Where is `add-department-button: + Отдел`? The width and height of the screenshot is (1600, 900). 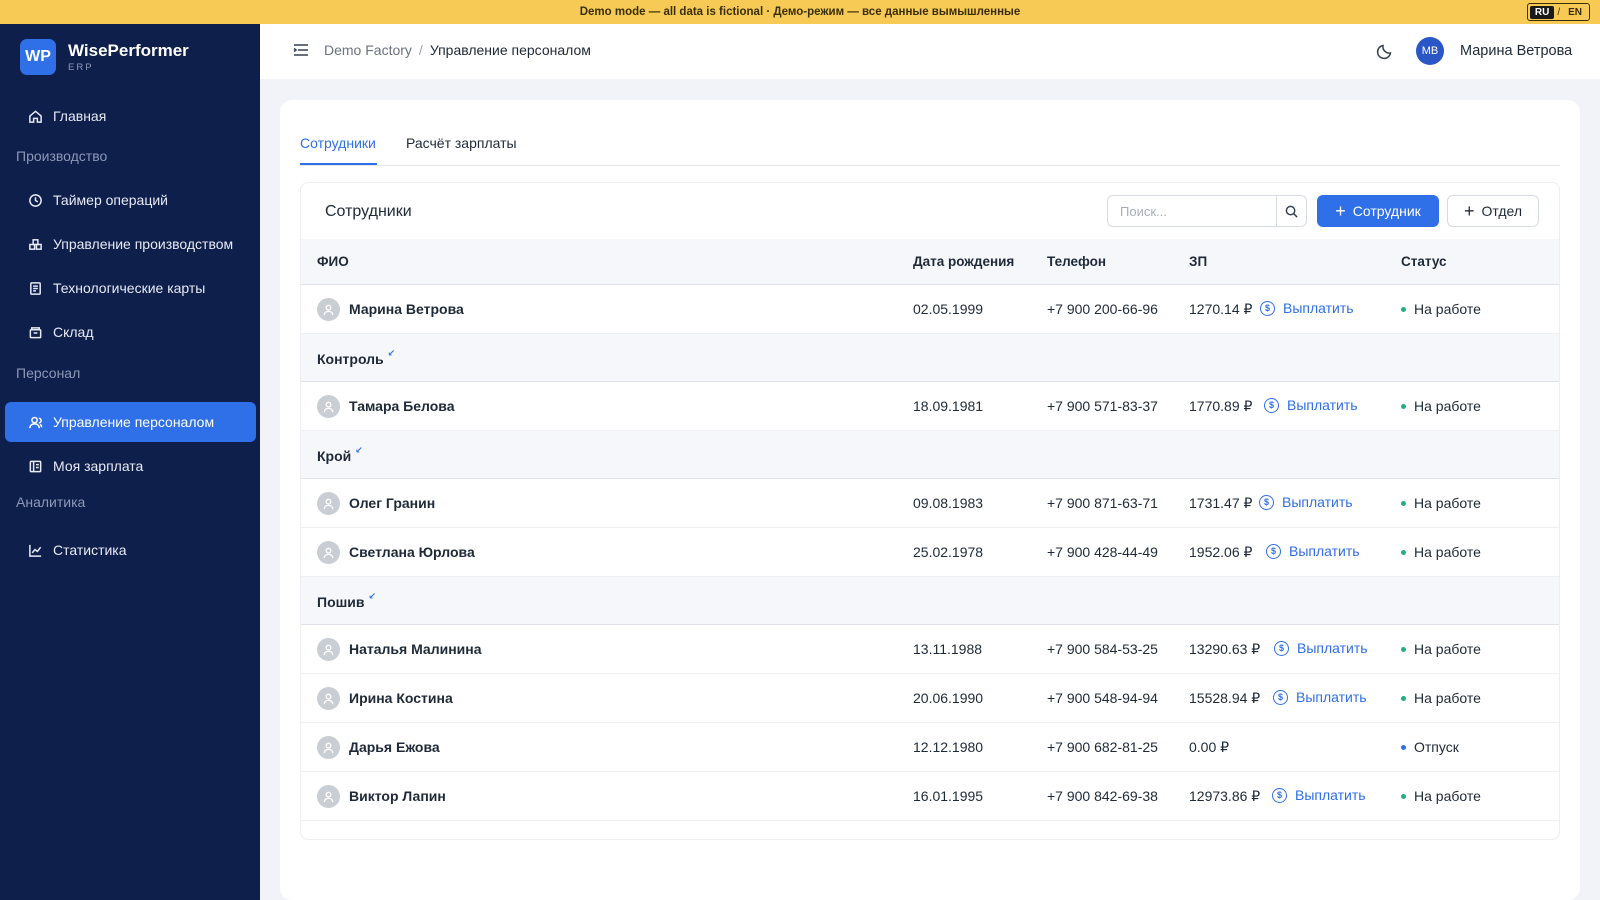
add-department-button: + Отдел is located at coordinates (1493, 211).